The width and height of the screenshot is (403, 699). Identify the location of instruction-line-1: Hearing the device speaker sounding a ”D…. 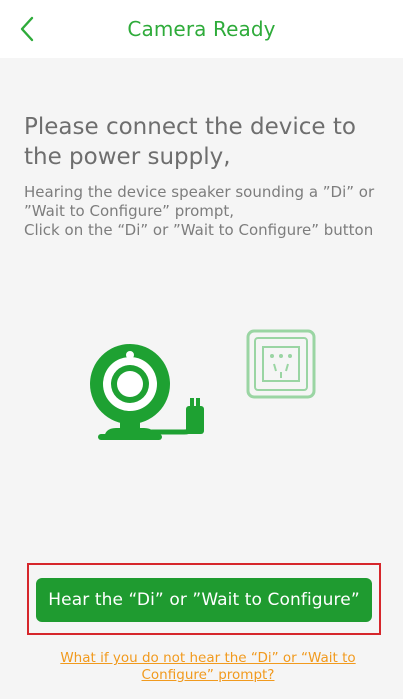
(199, 201).